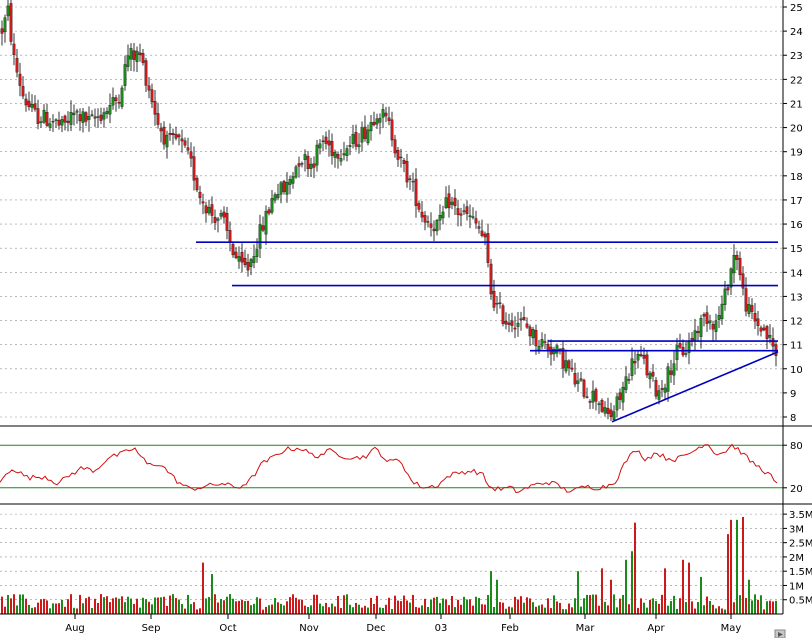 The image size is (812, 638). Describe the element at coordinates (796, 225) in the screenshot. I see `price-tick-label: 16` at that location.